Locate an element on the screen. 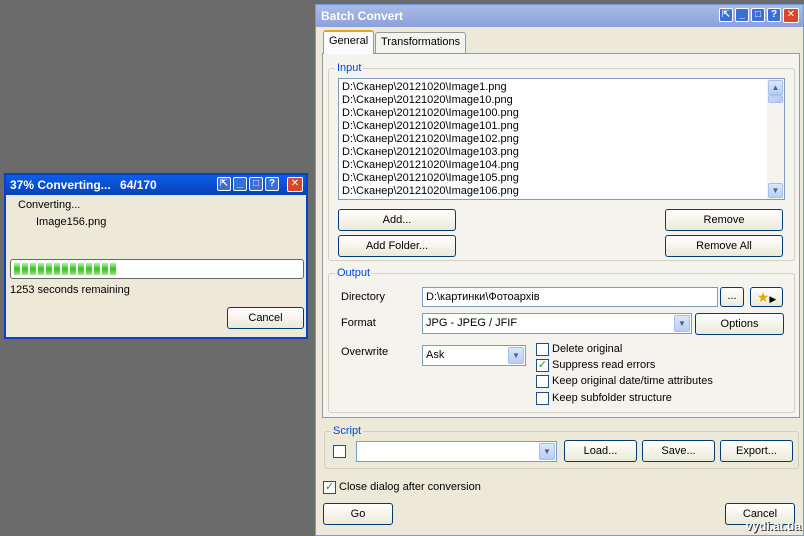 The width and height of the screenshot is (804, 536). progress-count: 64/170 is located at coordinates (138, 185).